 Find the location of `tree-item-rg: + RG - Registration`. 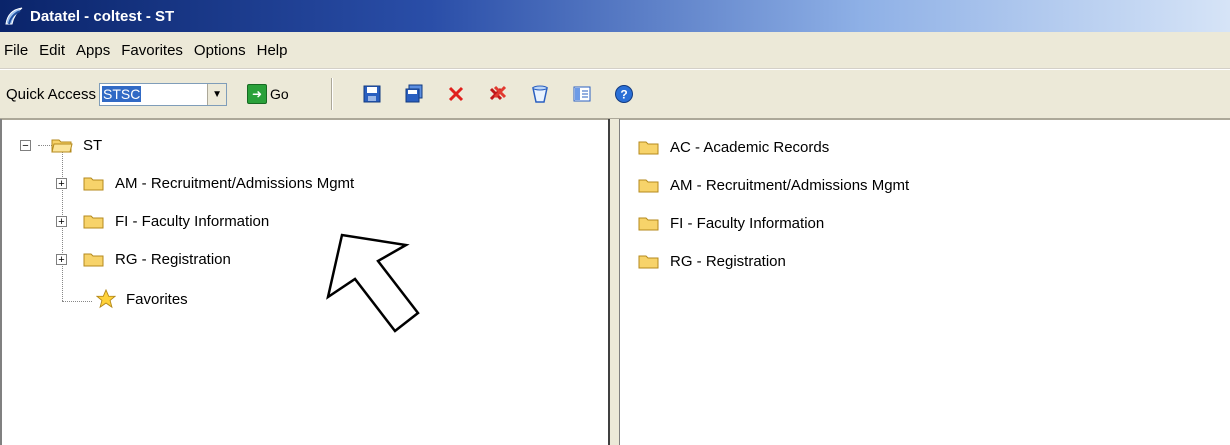

tree-item-rg: + RG - Registration is located at coordinates (143, 259).